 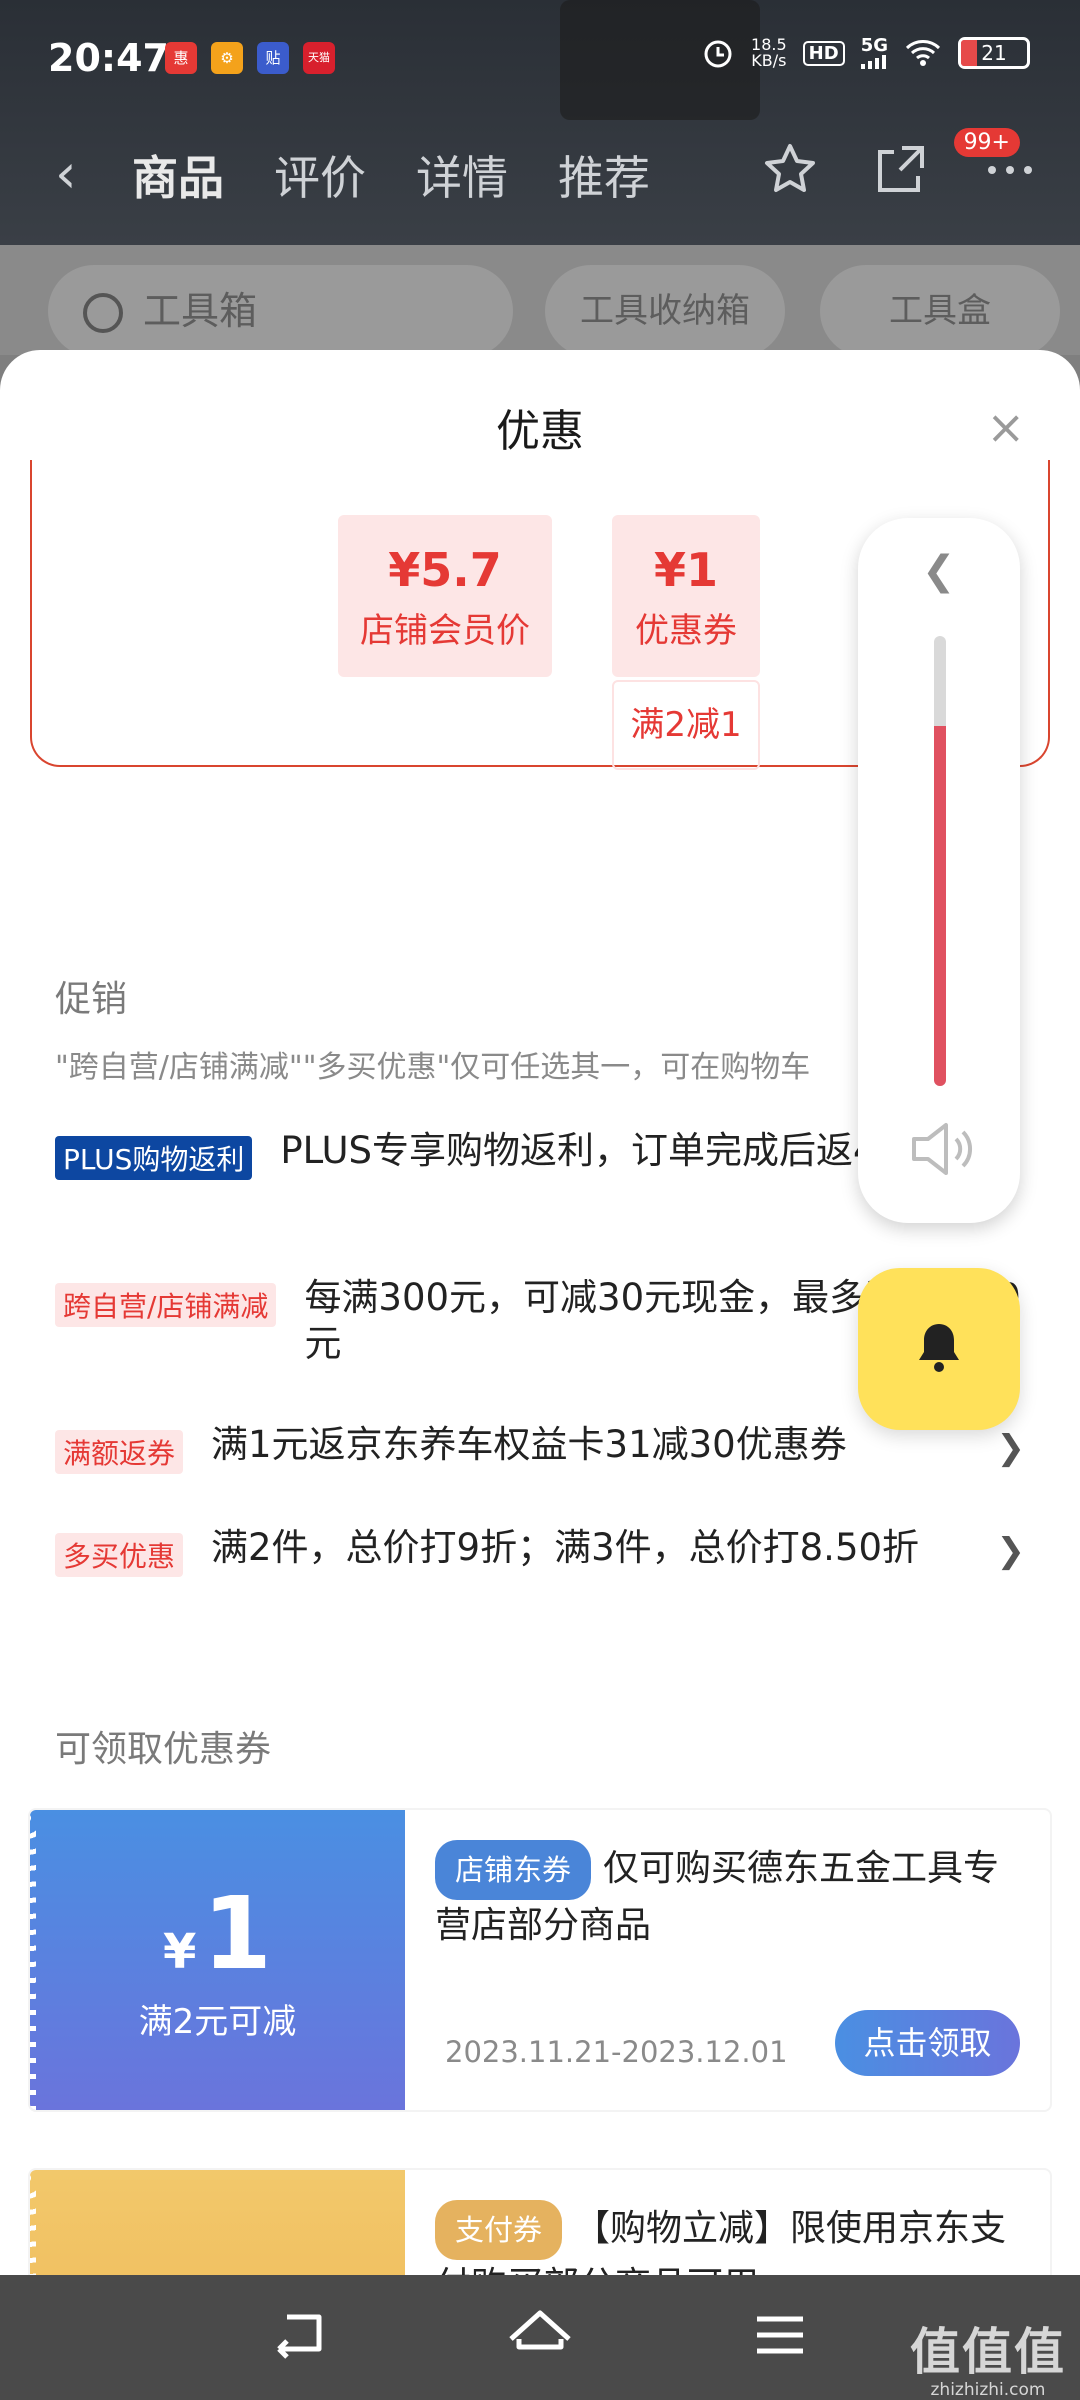 I want to click on product-nav-bar: ‹ 商品 评价 详情 推荐 99+, so click(x=540, y=170).